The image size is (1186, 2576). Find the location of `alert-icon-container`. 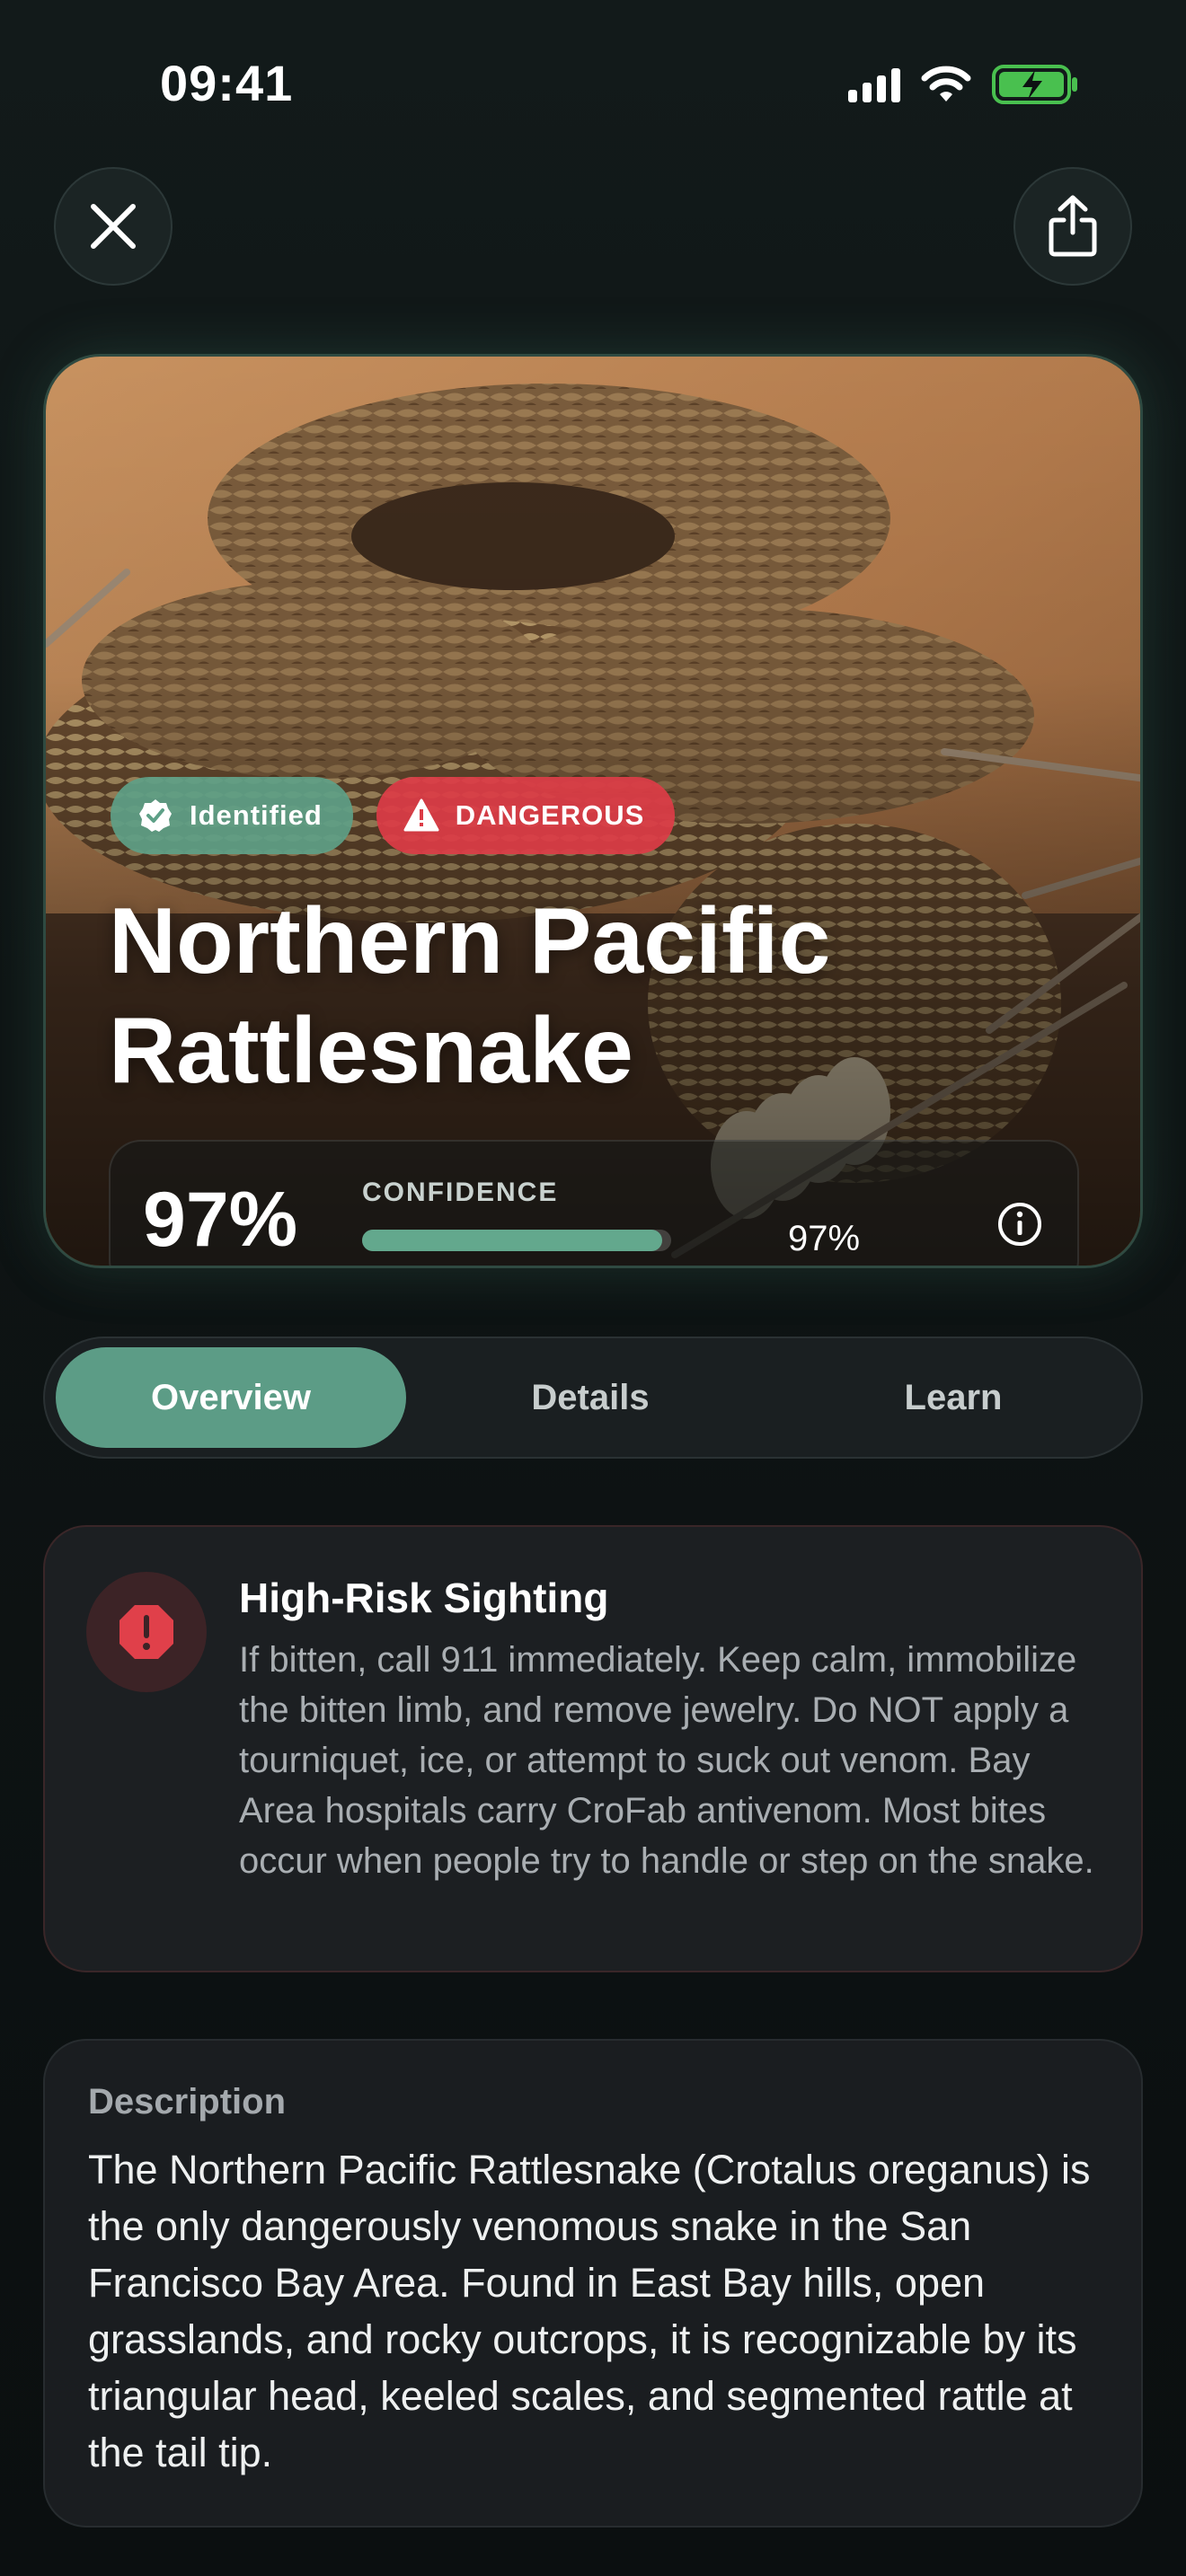

alert-icon-container is located at coordinates (146, 1632).